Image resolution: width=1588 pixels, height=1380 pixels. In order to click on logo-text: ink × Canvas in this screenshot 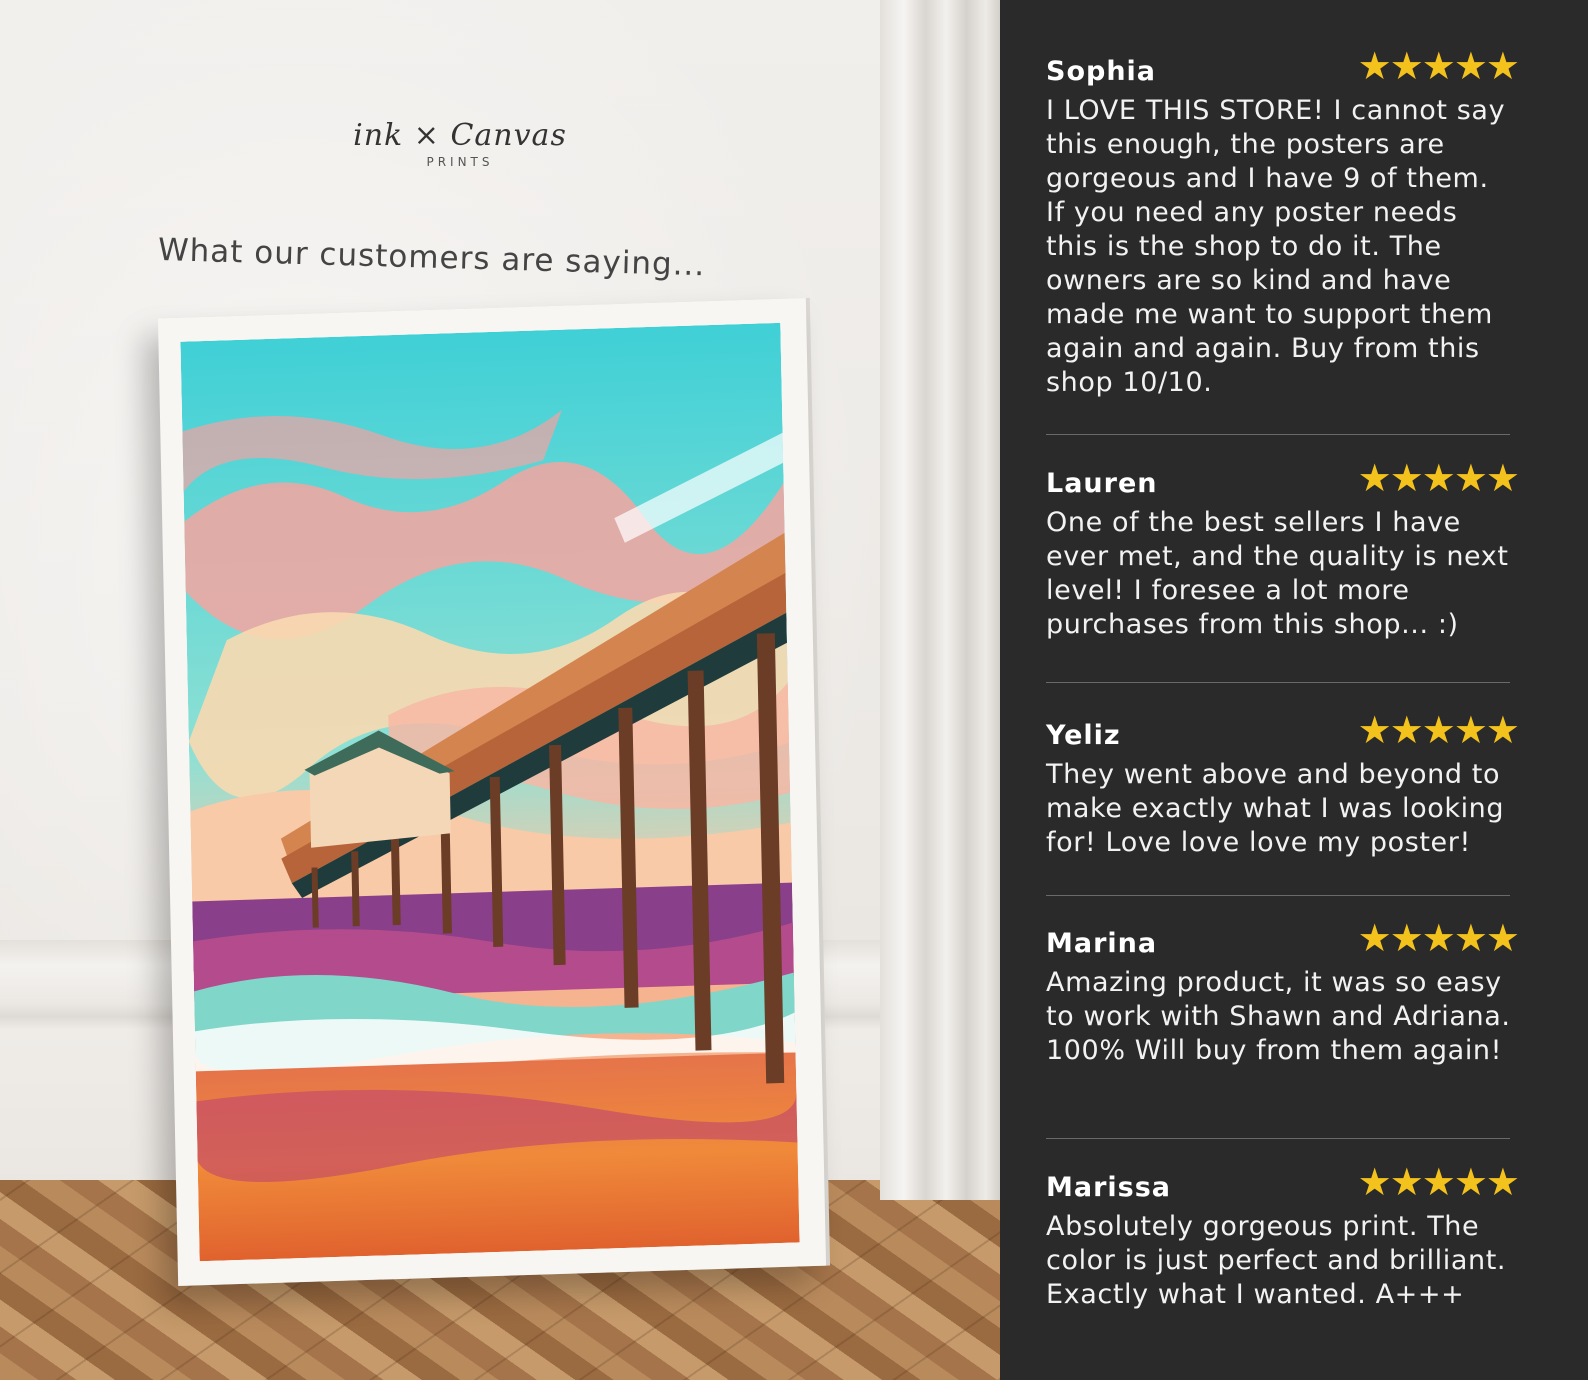, I will do `click(460, 135)`.